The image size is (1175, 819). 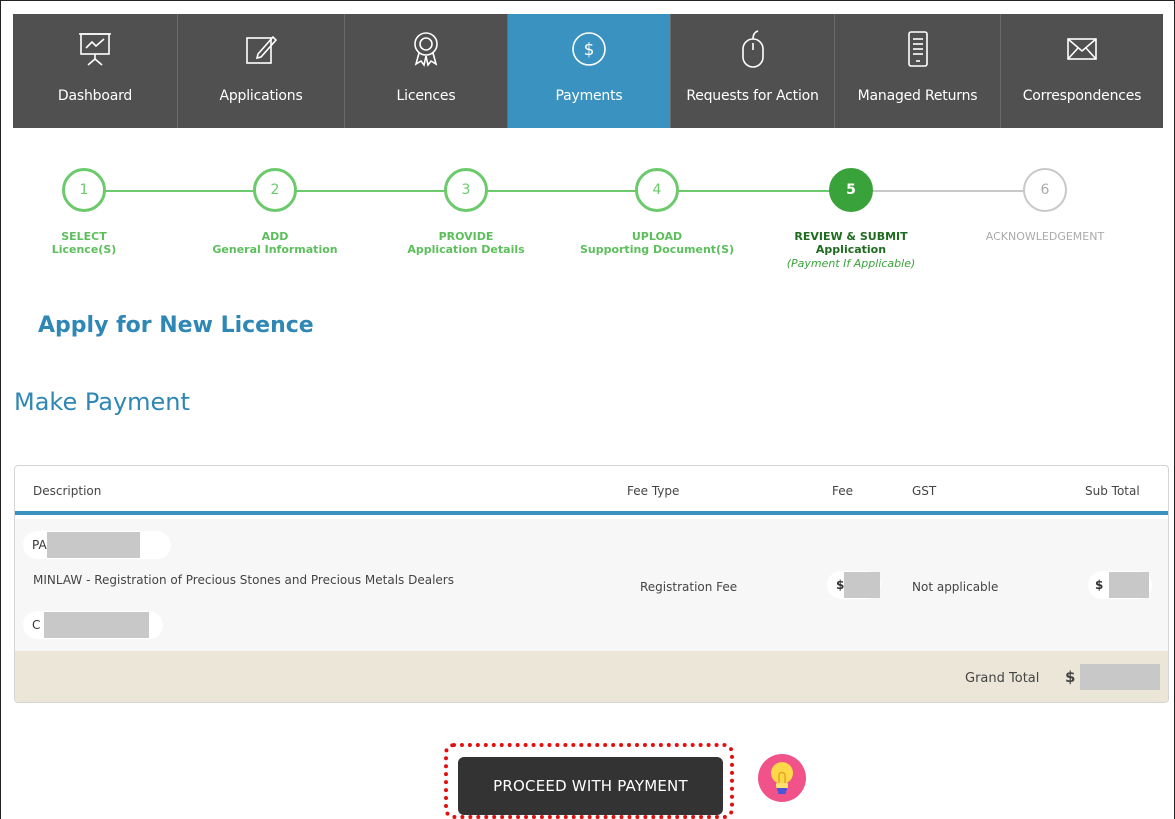 I want to click on header-gst: GST, so click(x=924, y=491).